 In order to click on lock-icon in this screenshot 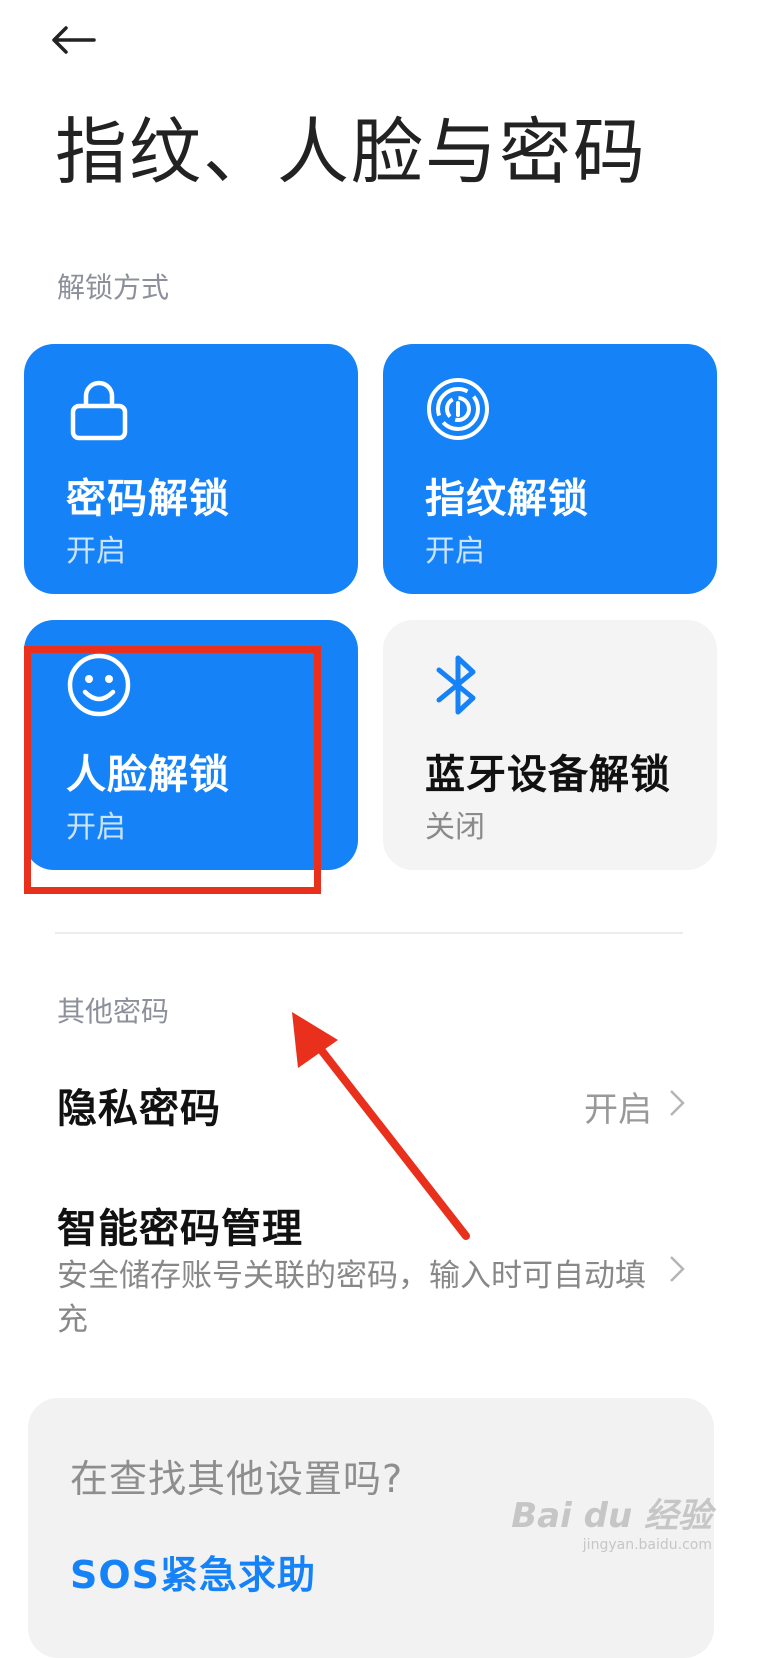, I will do `click(99, 410)`.